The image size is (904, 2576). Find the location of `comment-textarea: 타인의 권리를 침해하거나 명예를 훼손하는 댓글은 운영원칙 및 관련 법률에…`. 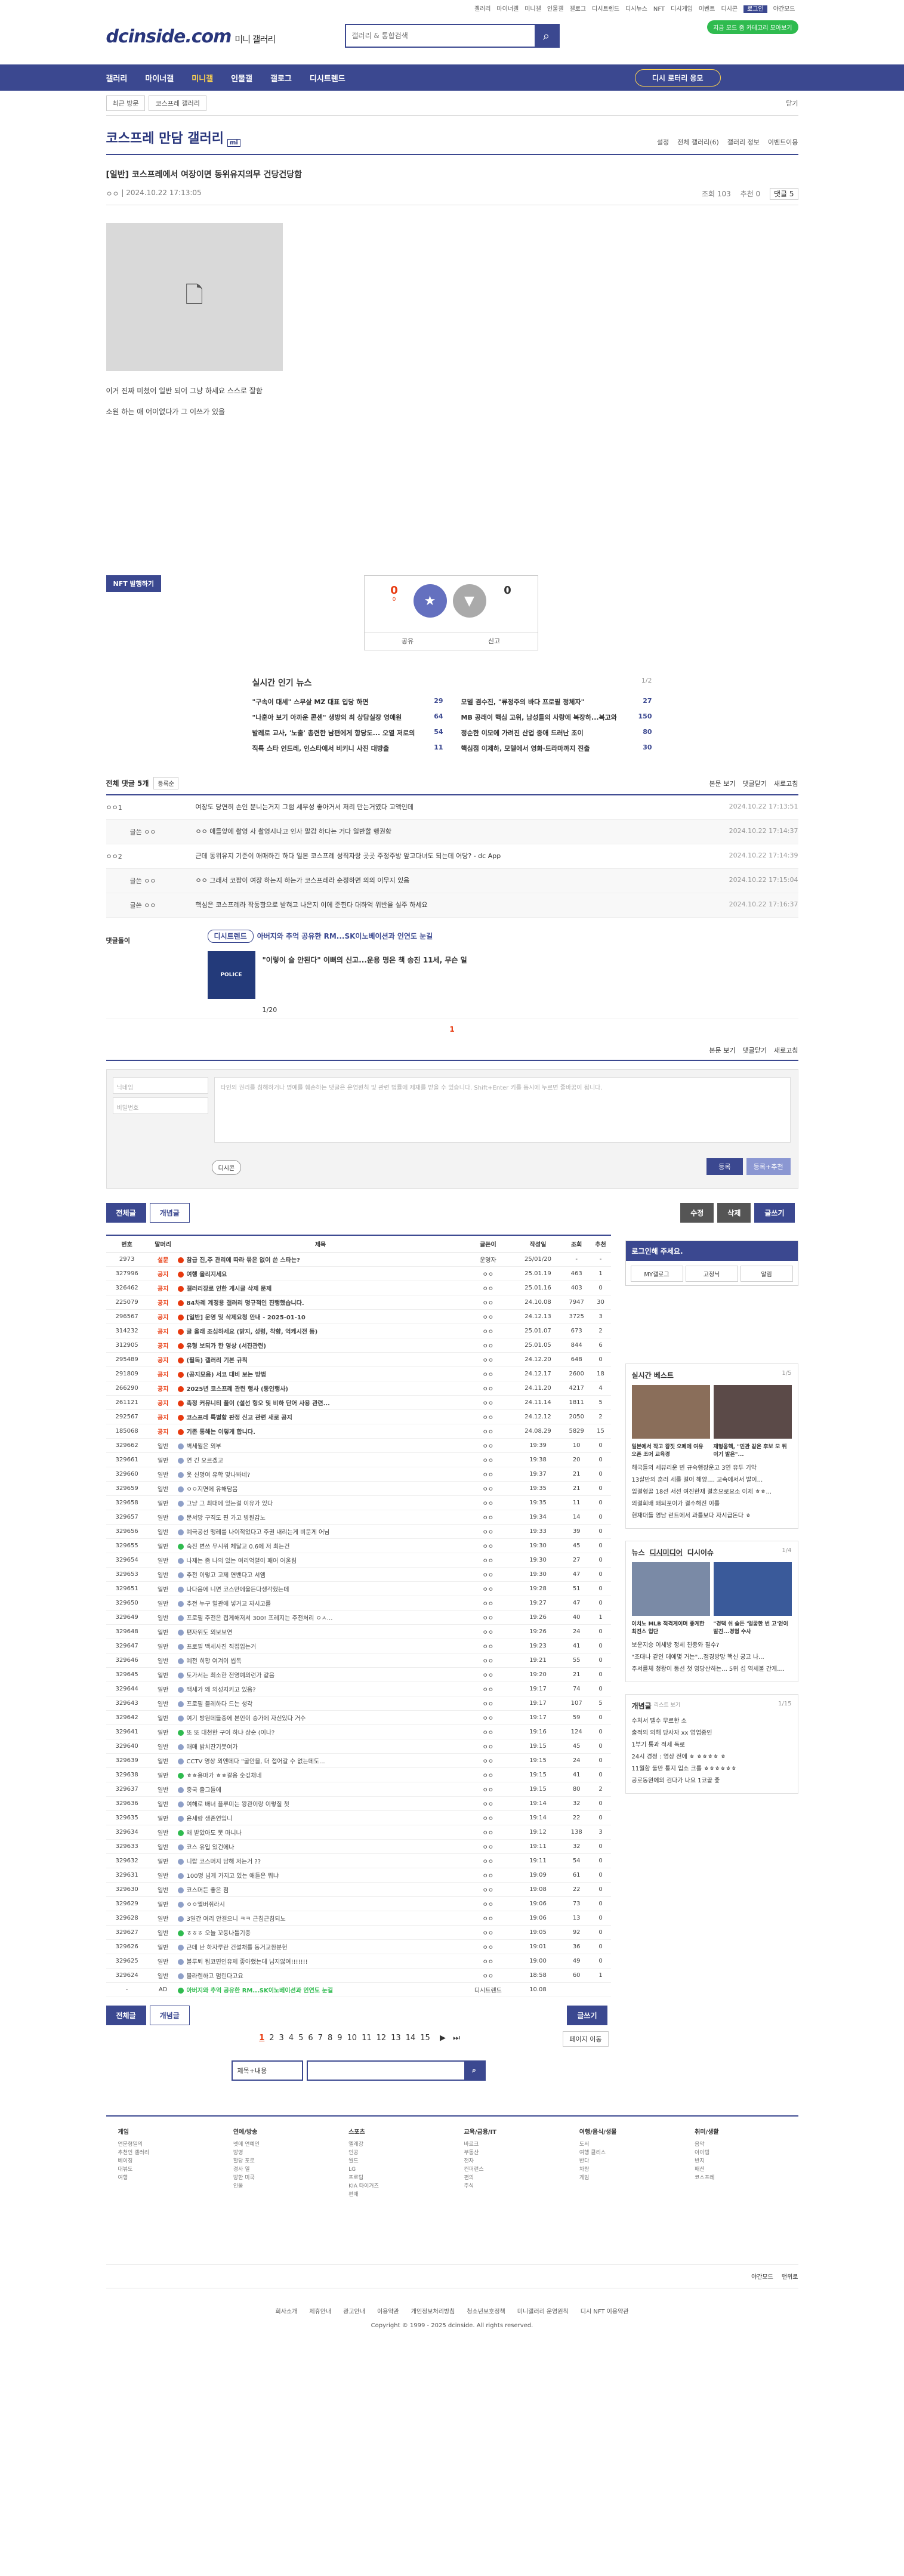

comment-textarea: 타인의 권리를 침해하거나 명예를 훼손하는 댓글은 운영원칙 및 관련 법률에… is located at coordinates (503, 1110).